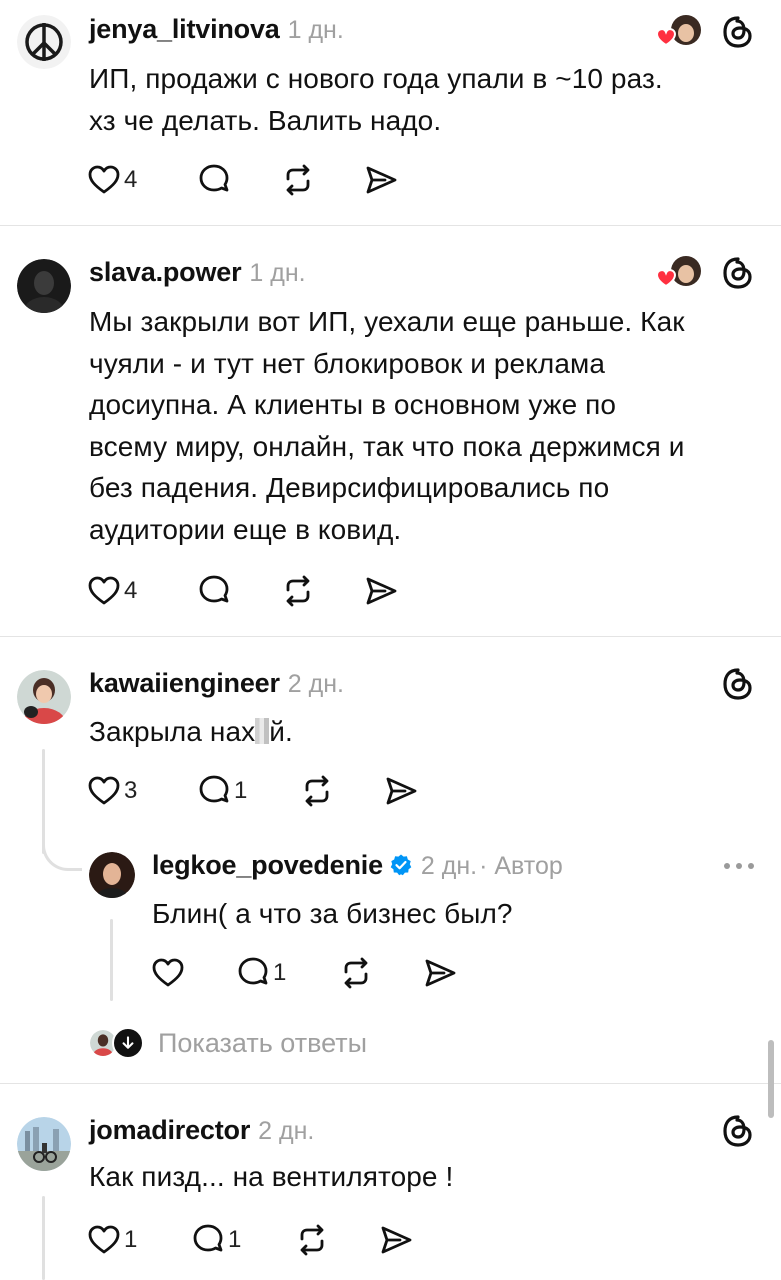 Image resolution: width=781 pixels, height=1280 pixels. Describe the element at coordinates (267, 865) in the screenshot. I see `username: legkoe_povedenie` at that location.